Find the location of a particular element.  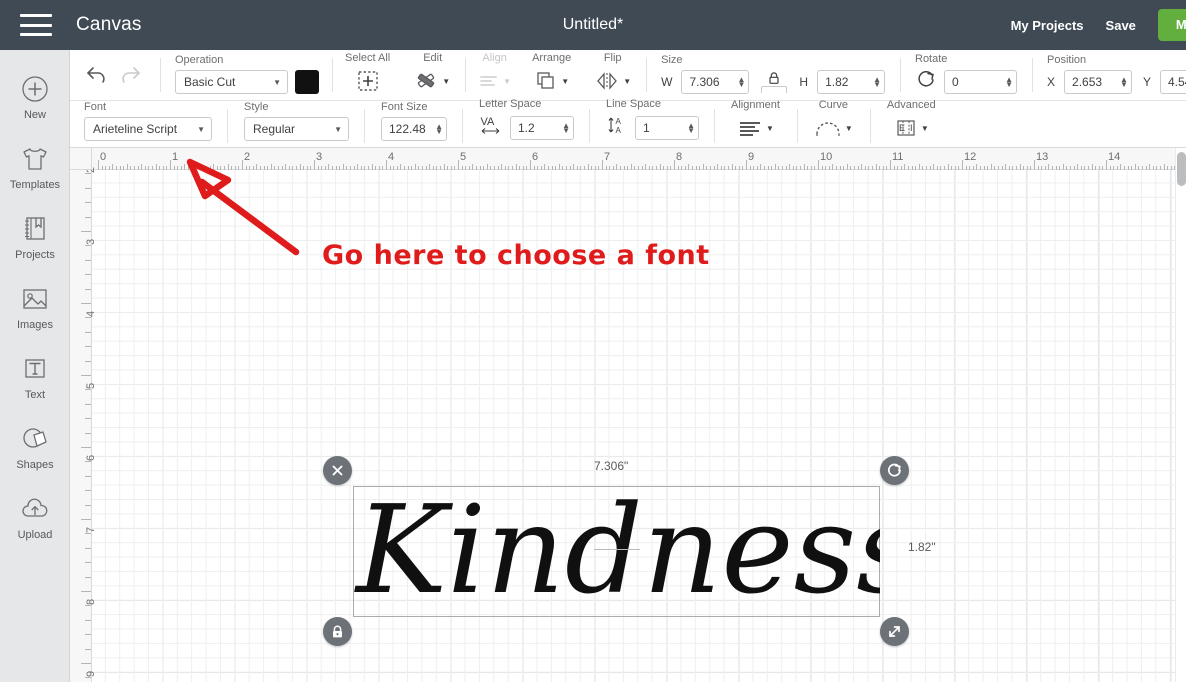

scrollbar-thumb is located at coordinates (1181, 169).